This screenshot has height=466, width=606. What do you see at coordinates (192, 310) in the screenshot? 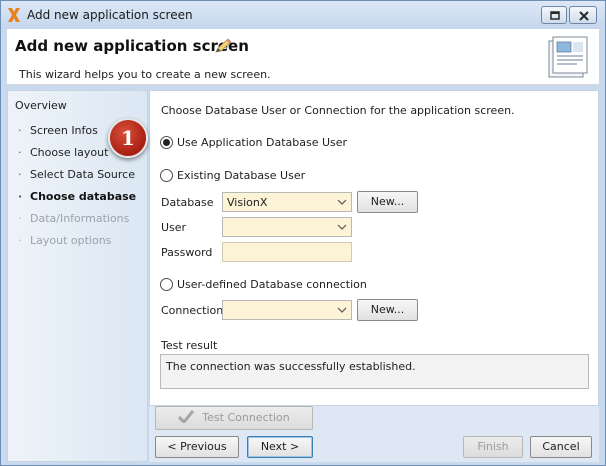
I see `connection-label: Connection` at bounding box center [192, 310].